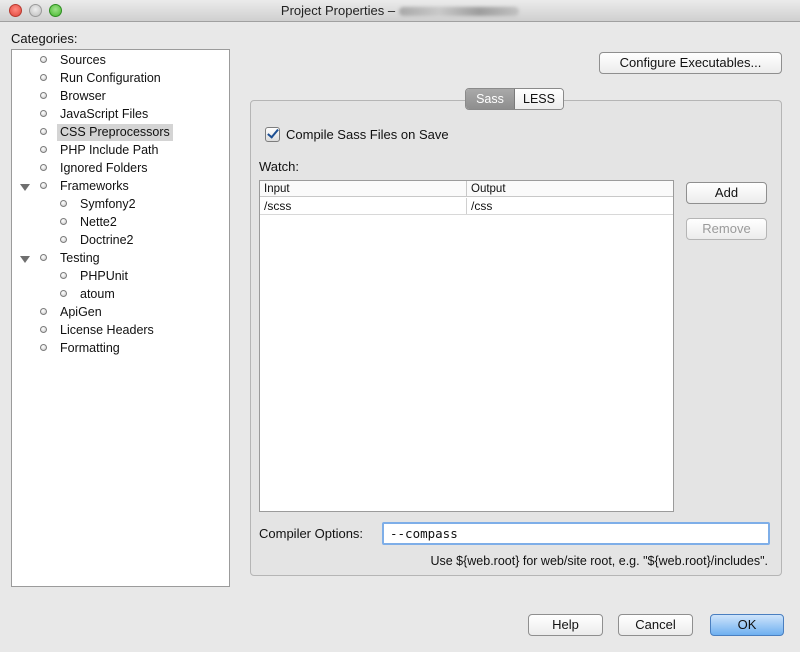 This screenshot has width=800, height=652. Describe the element at coordinates (367, 134) in the screenshot. I see `compile-on-save-label: Compile Sass Files on Save` at that location.